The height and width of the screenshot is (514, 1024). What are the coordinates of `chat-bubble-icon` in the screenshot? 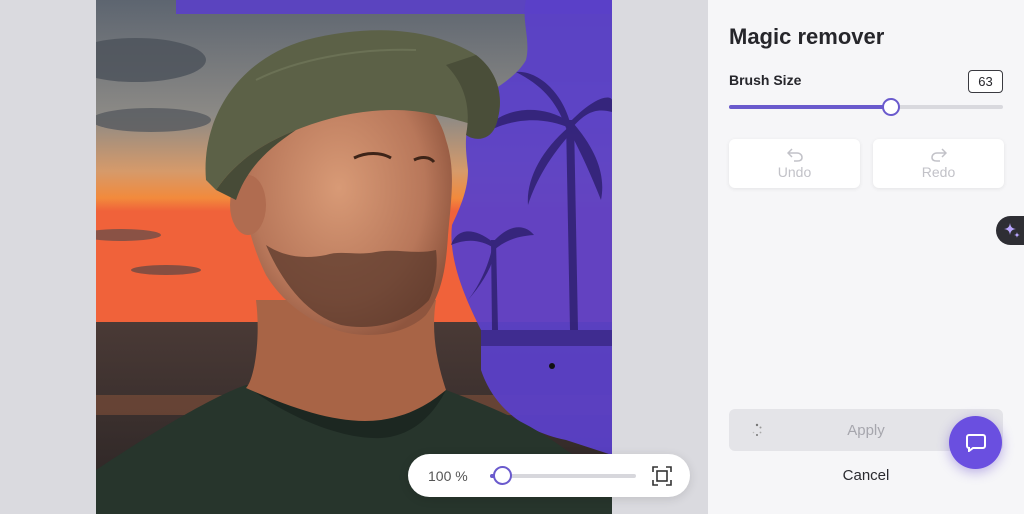 It's located at (975, 442).